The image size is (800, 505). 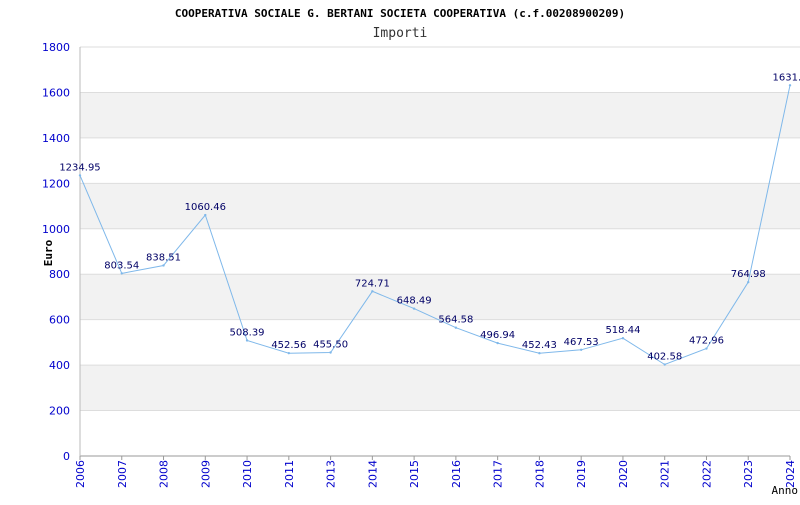 What do you see at coordinates (539, 345) in the screenshot?
I see `data-label: 452.43` at bounding box center [539, 345].